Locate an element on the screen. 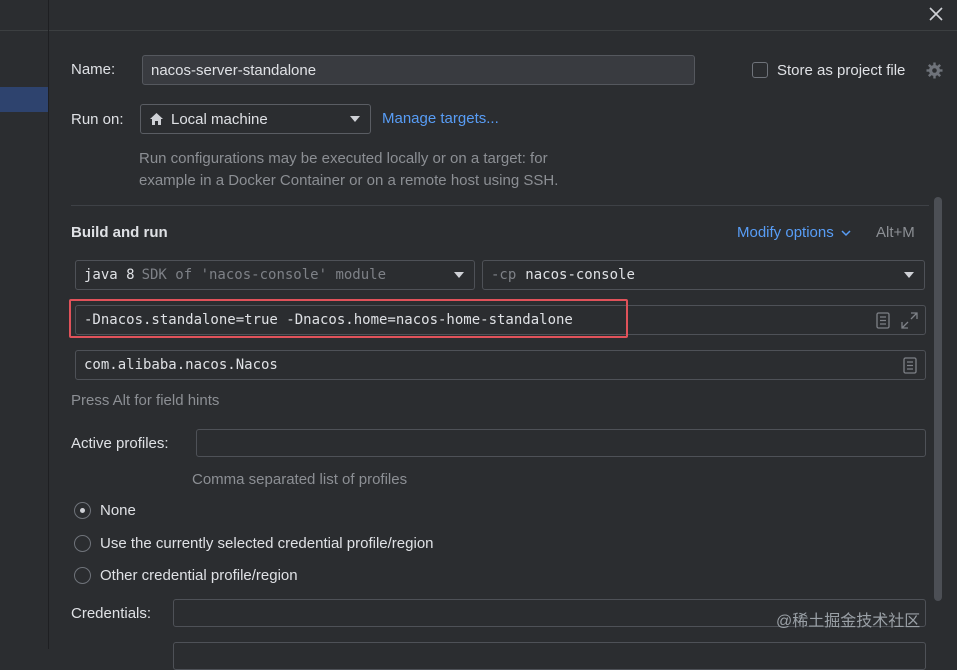  radio-none: None is located at coordinates (274, 512).